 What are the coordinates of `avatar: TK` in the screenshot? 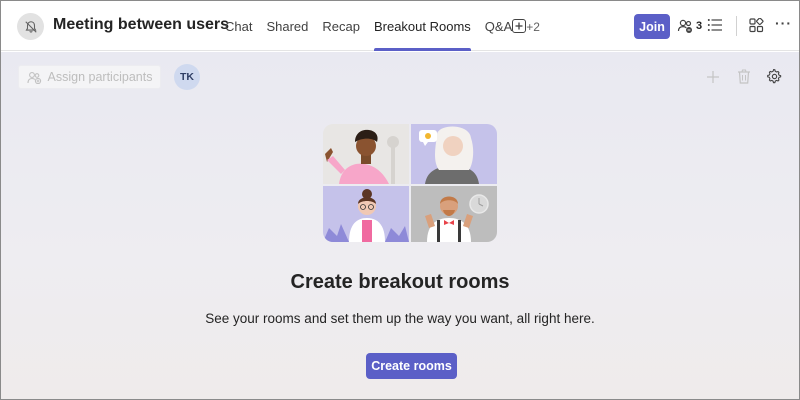 It's located at (187, 77).